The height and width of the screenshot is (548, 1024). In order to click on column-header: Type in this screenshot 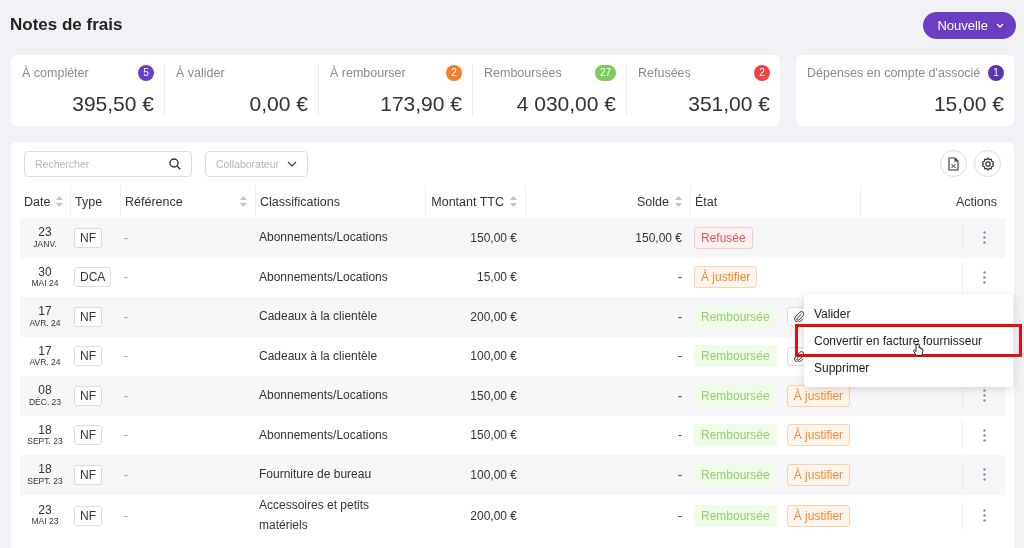, I will do `click(89, 201)`.